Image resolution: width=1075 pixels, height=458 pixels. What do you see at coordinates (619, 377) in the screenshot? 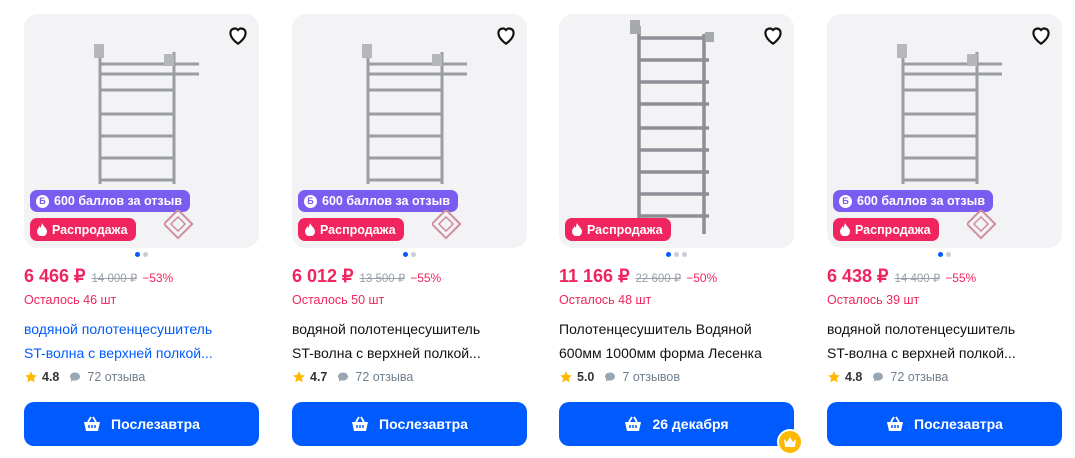
I see `rating-row: 5.0 7 отзывов` at bounding box center [619, 377].